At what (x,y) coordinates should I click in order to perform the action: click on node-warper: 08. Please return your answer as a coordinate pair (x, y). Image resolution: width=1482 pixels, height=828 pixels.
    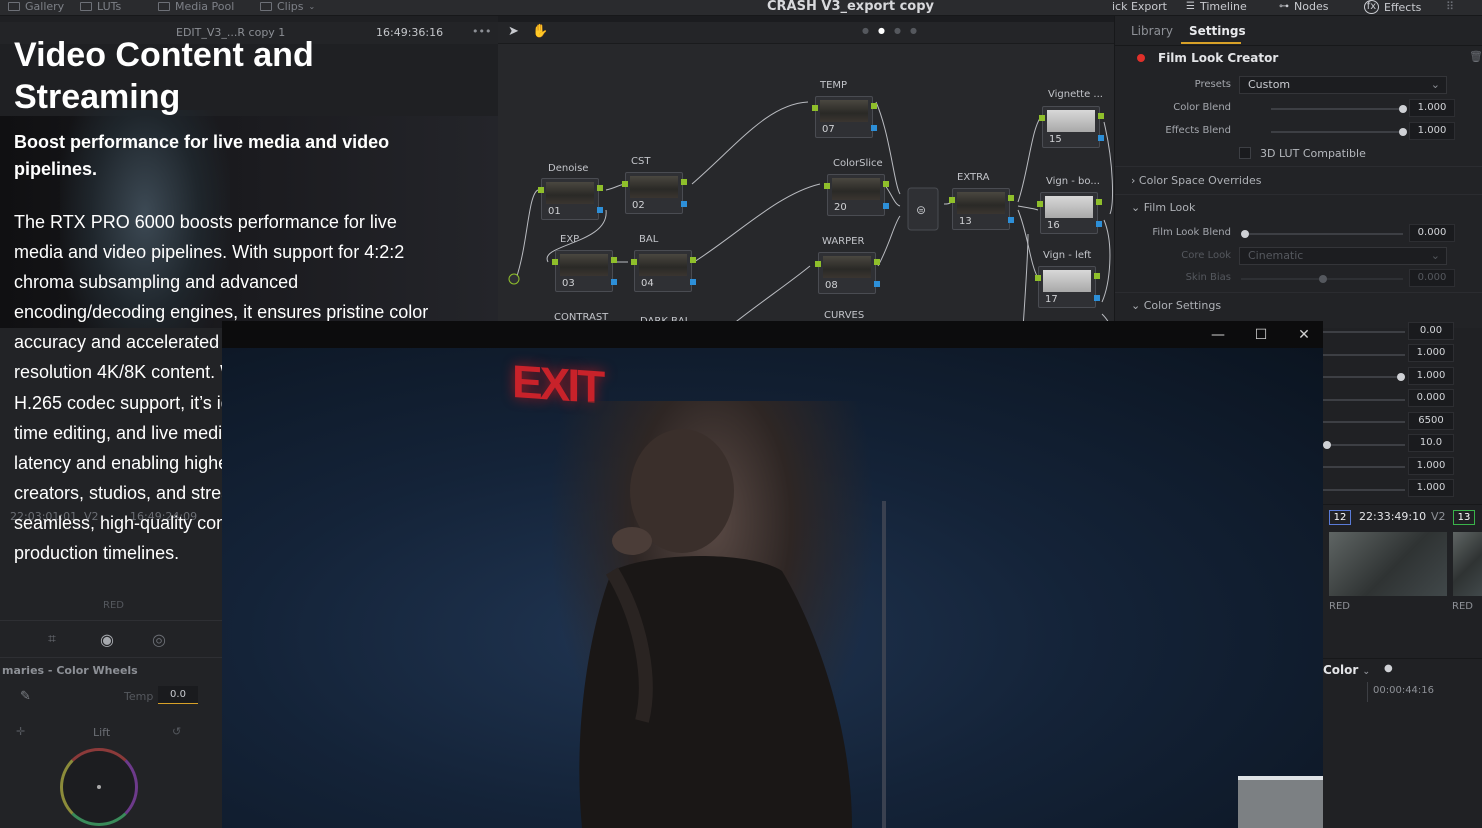
    Looking at the image, I should click on (847, 273).